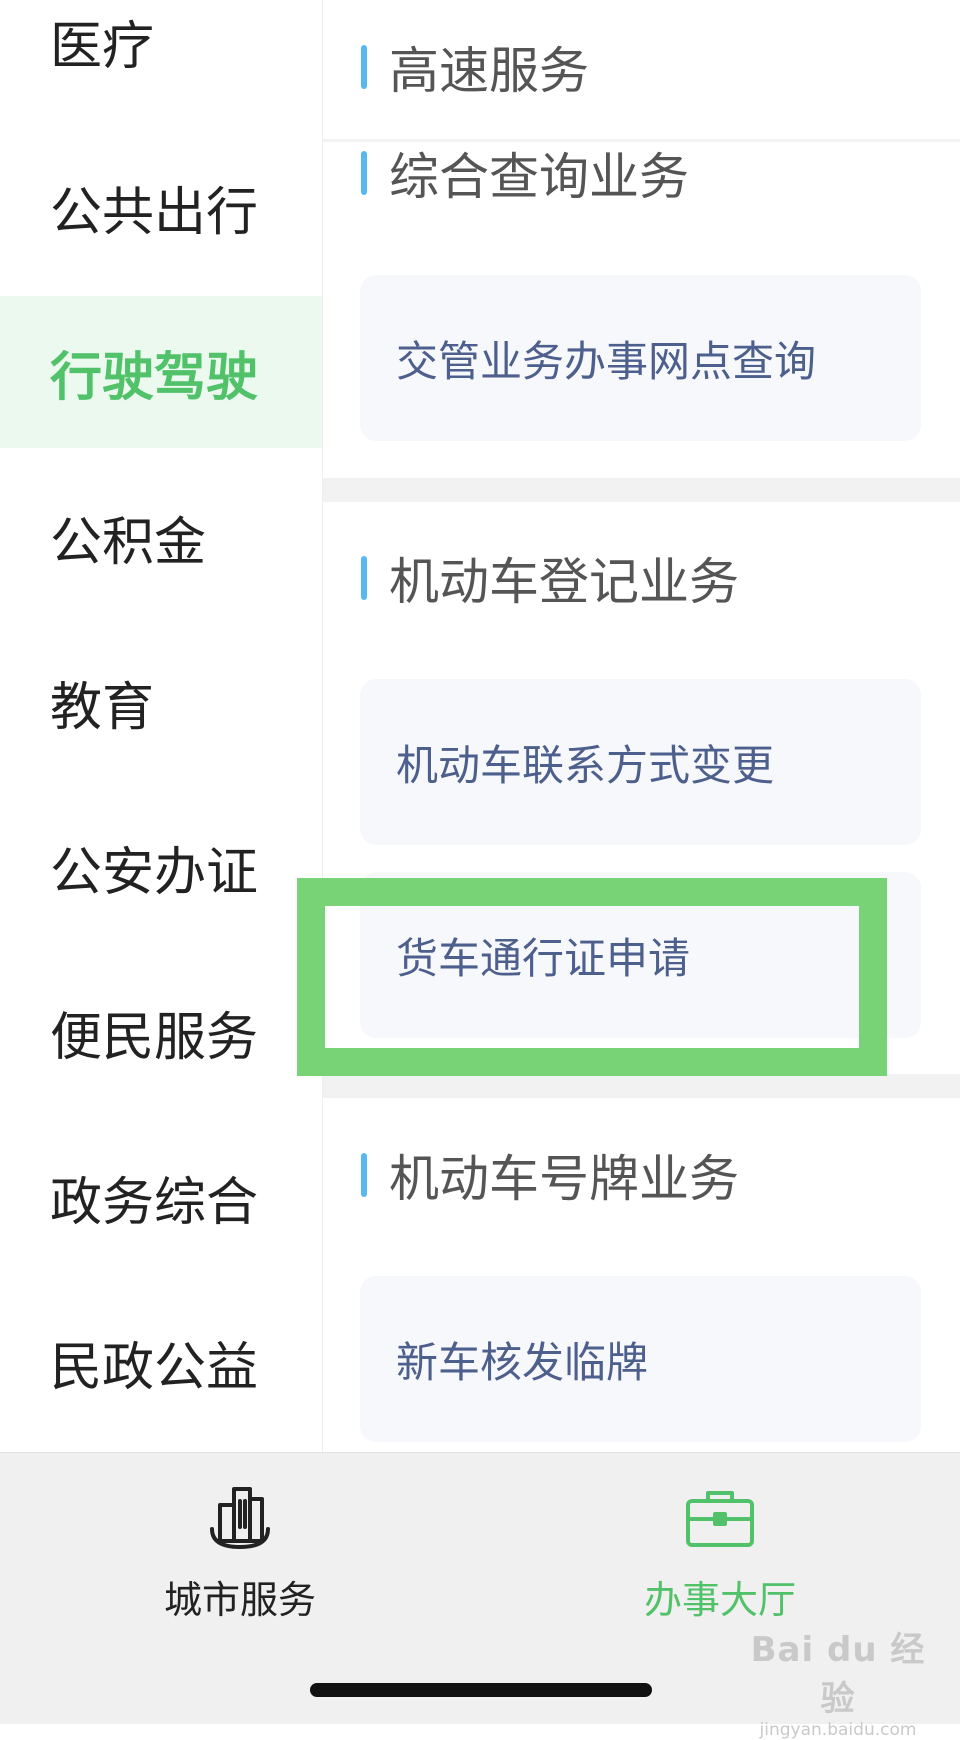 The height and width of the screenshot is (1740, 960). I want to click on watermark-text: Bai du 经验, so click(838, 1674).